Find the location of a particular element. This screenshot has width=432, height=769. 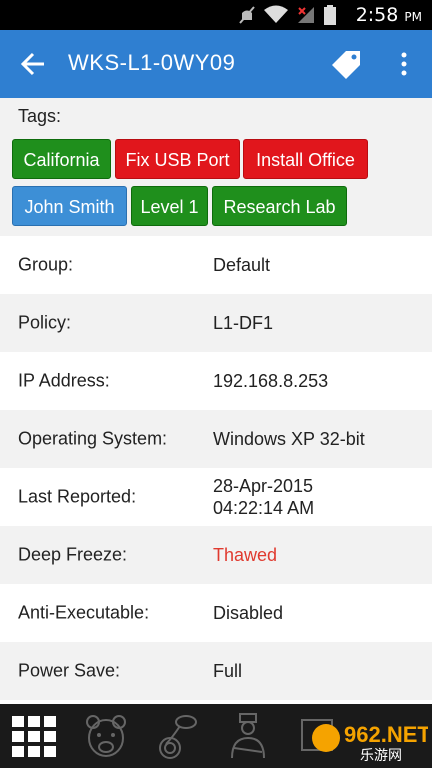

detail-row-last-reported: Last Reported: 28-Apr-2015 04:22:14 AM is located at coordinates (216, 497).